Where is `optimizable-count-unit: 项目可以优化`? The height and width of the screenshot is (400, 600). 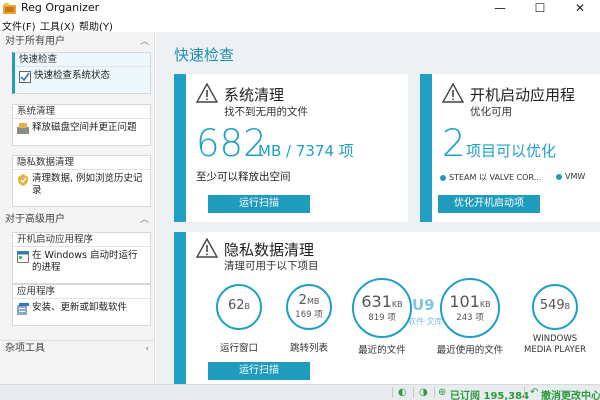 optimizable-count-unit: 项目可以优化 is located at coordinates (511, 151).